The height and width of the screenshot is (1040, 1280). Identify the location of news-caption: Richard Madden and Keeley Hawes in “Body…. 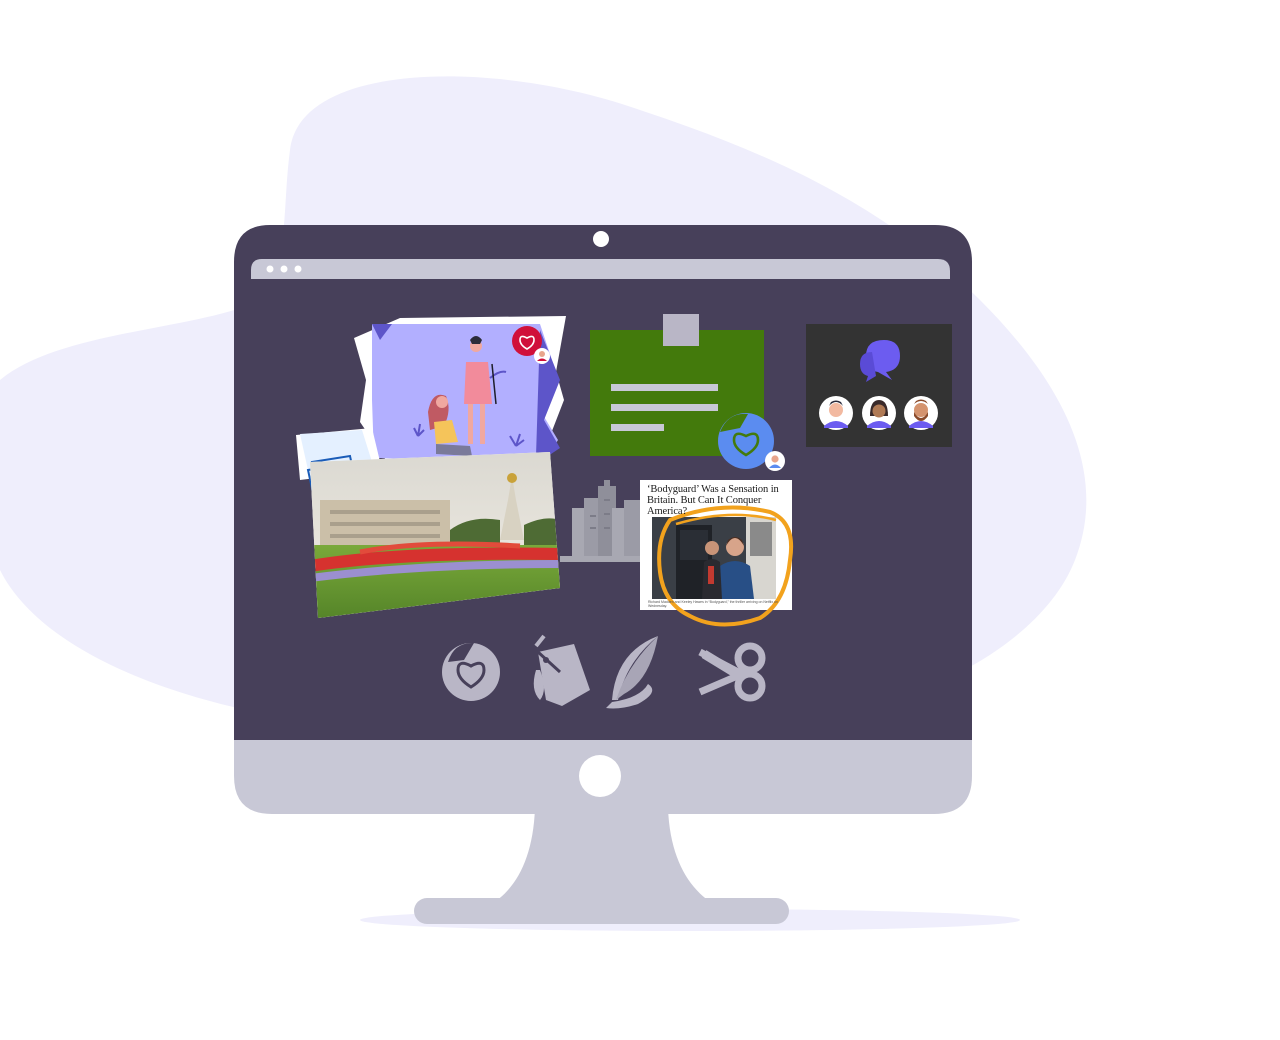
(713, 604).